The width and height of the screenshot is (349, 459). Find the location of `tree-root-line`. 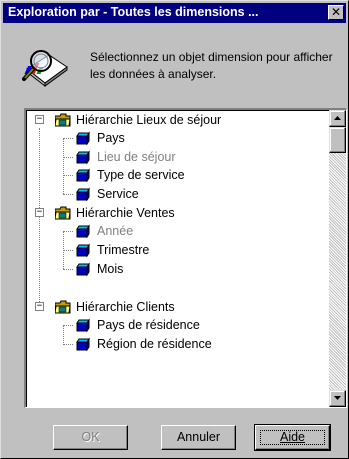

tree-root-line is located at coordinates (39, 217).